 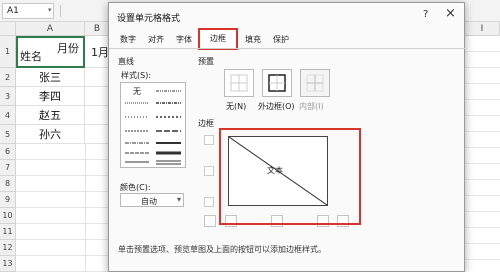 What do you see at coordinates (218, 39) in the screenshot?
I see `tab-border: 边框` at bounding box center [218, 39].